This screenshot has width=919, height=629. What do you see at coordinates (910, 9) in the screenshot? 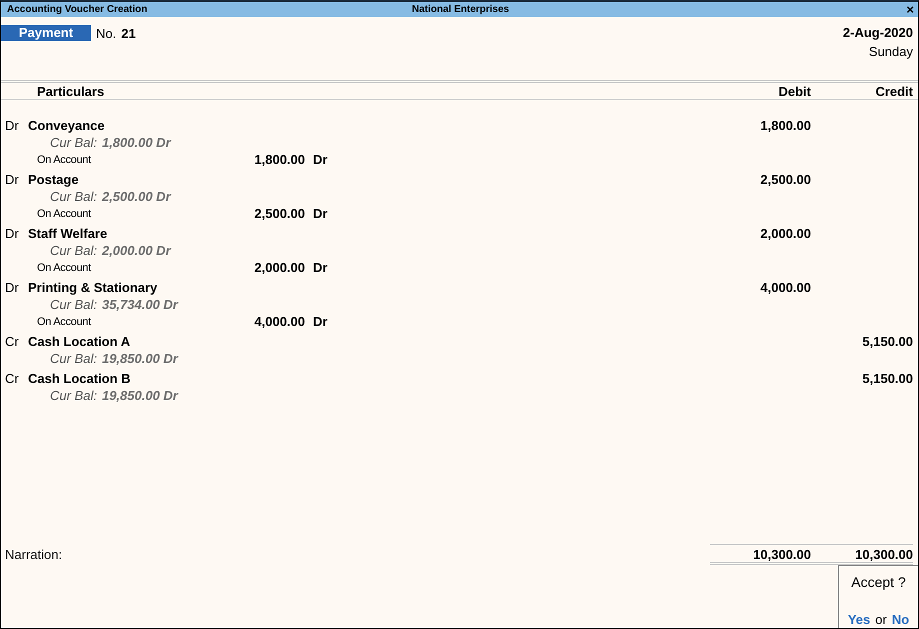
I see `close-button: ×` at bounding box center [910, 9].